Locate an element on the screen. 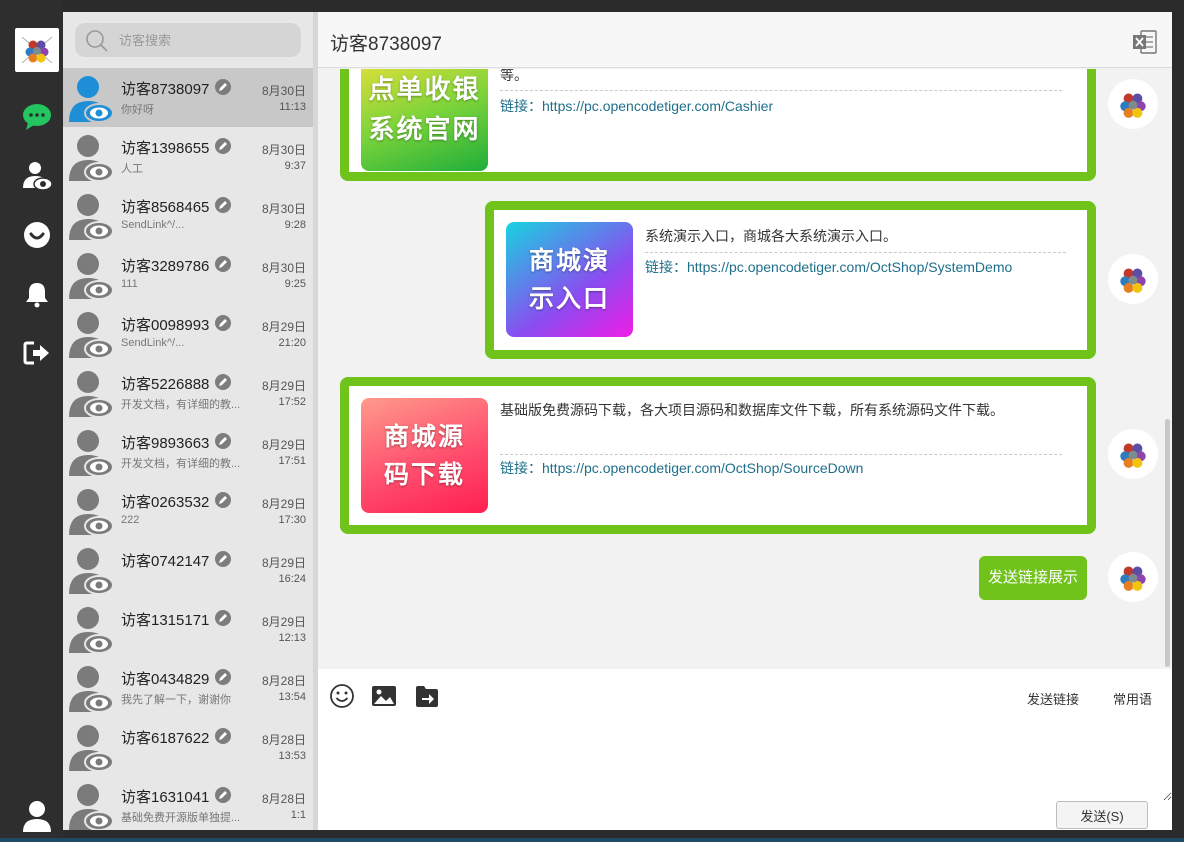  contact-name: 访客6187622 is located at coordinates (165, 738).